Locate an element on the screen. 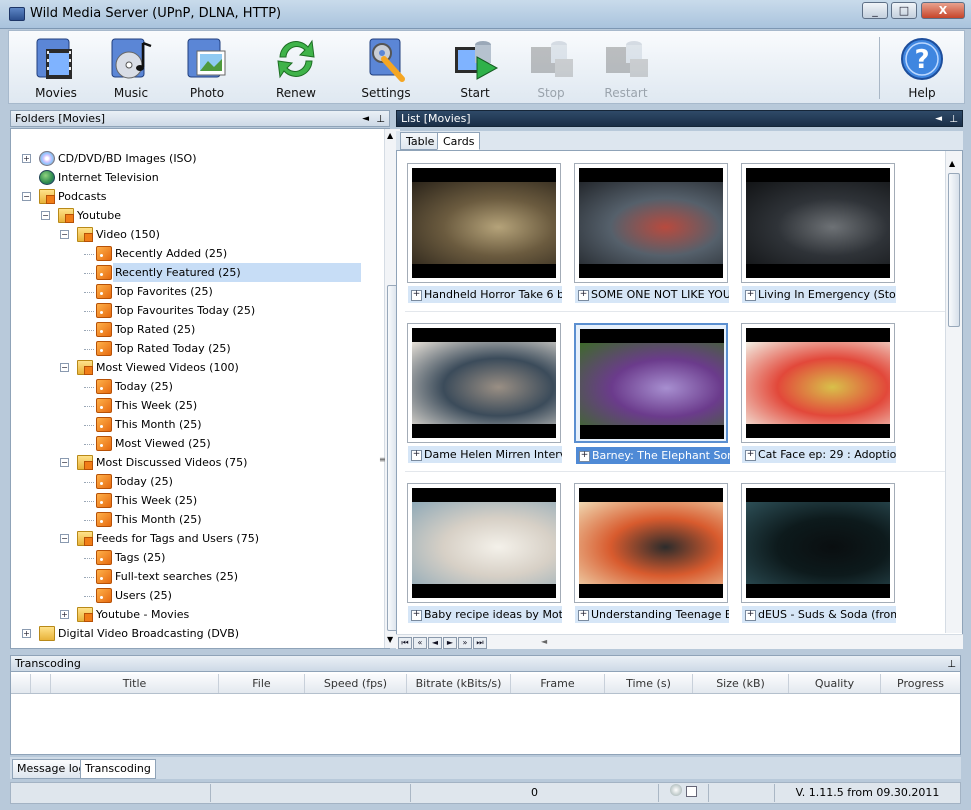 This screenshot has height=810, width=971. tree-node-label: Full-text searches (25) is located at coordinates (177, 576).